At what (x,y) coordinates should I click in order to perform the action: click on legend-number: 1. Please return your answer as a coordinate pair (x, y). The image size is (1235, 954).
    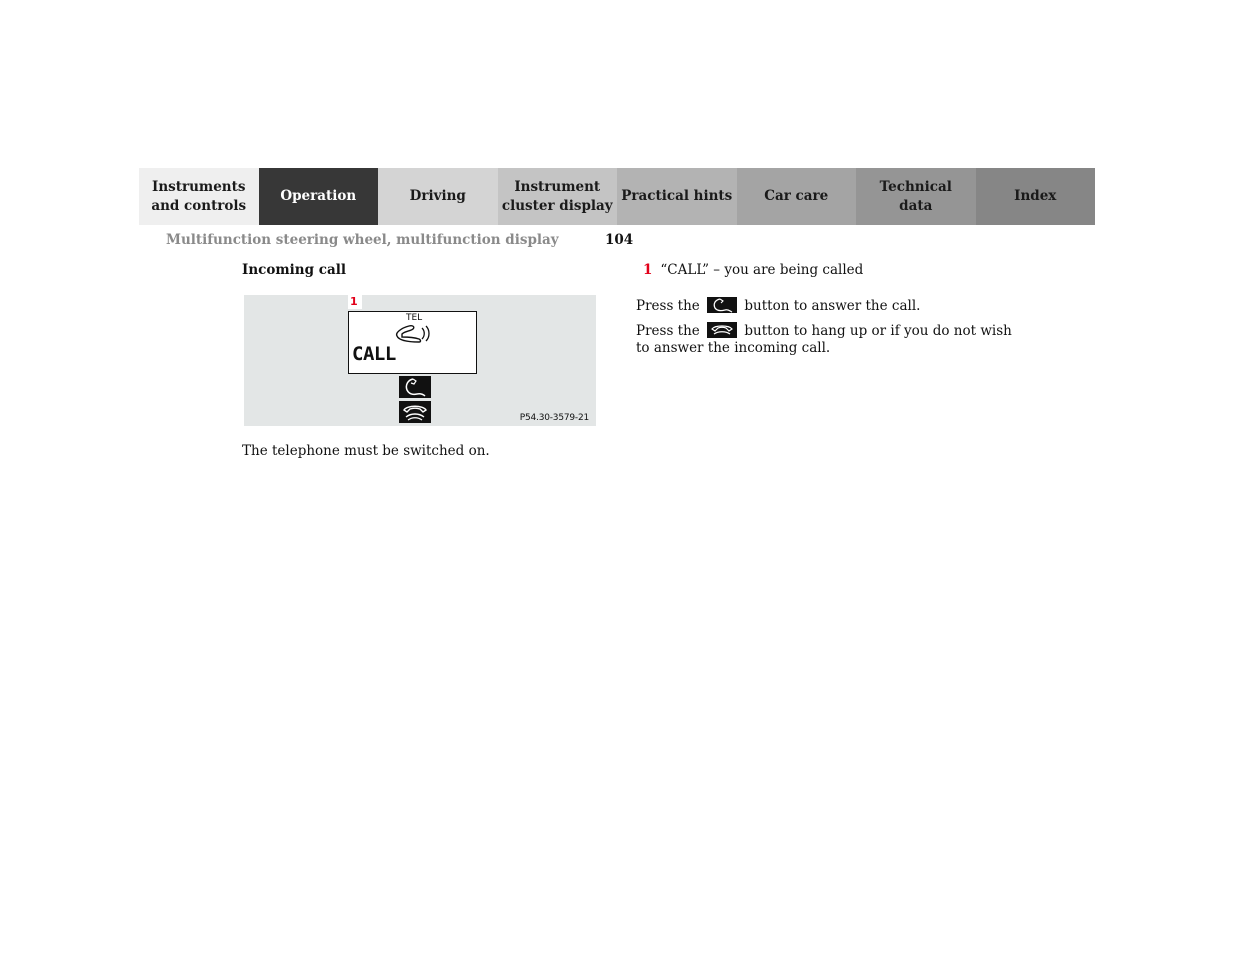
    Looking at the image, I should click on (648, 270).